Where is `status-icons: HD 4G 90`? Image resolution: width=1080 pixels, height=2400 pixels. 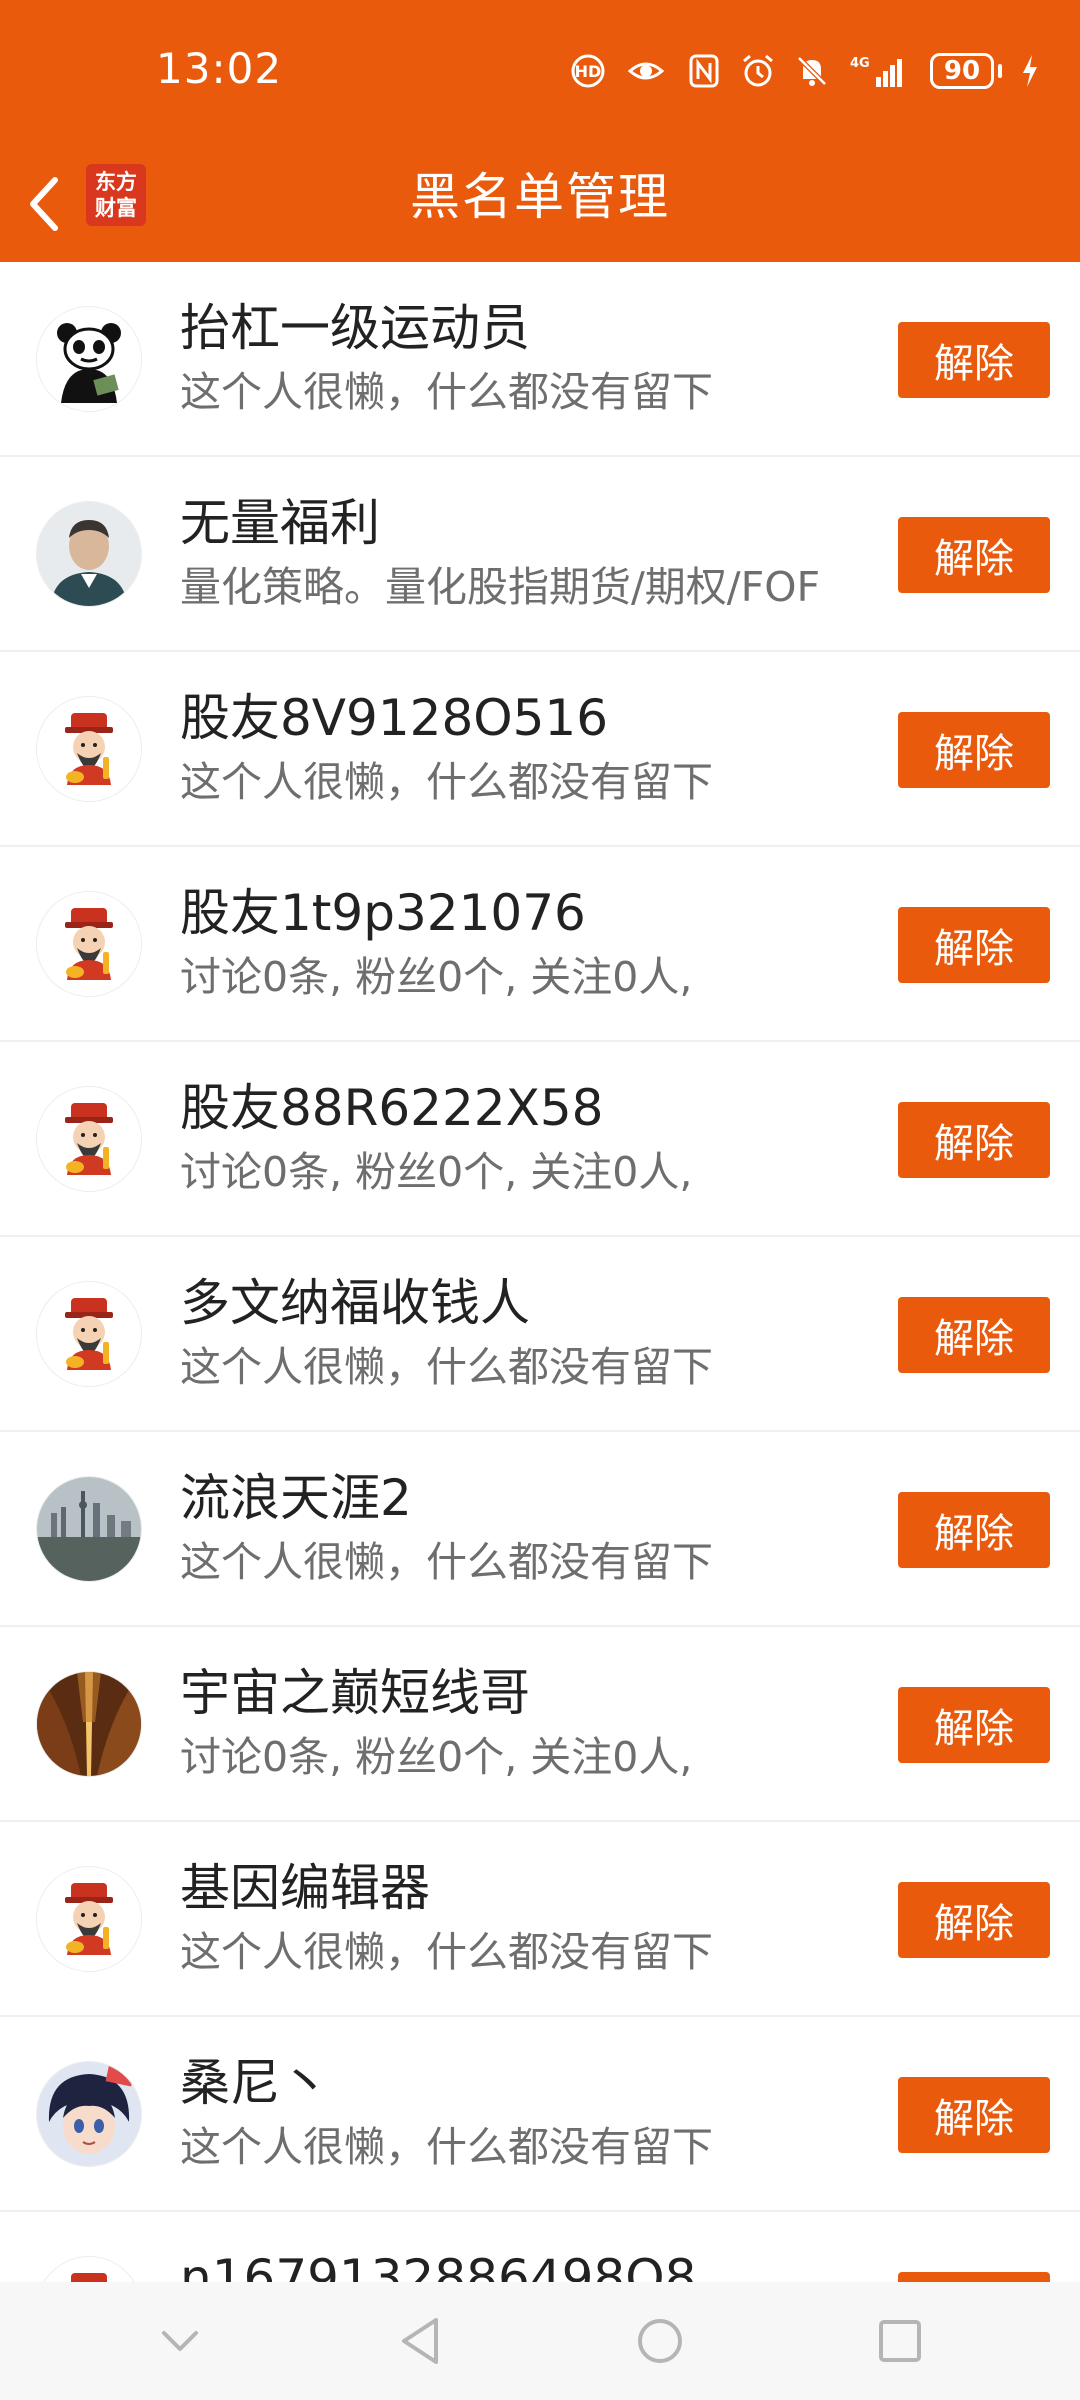 status-icons: HD 4G 90 is located at coordinates (805, 71).